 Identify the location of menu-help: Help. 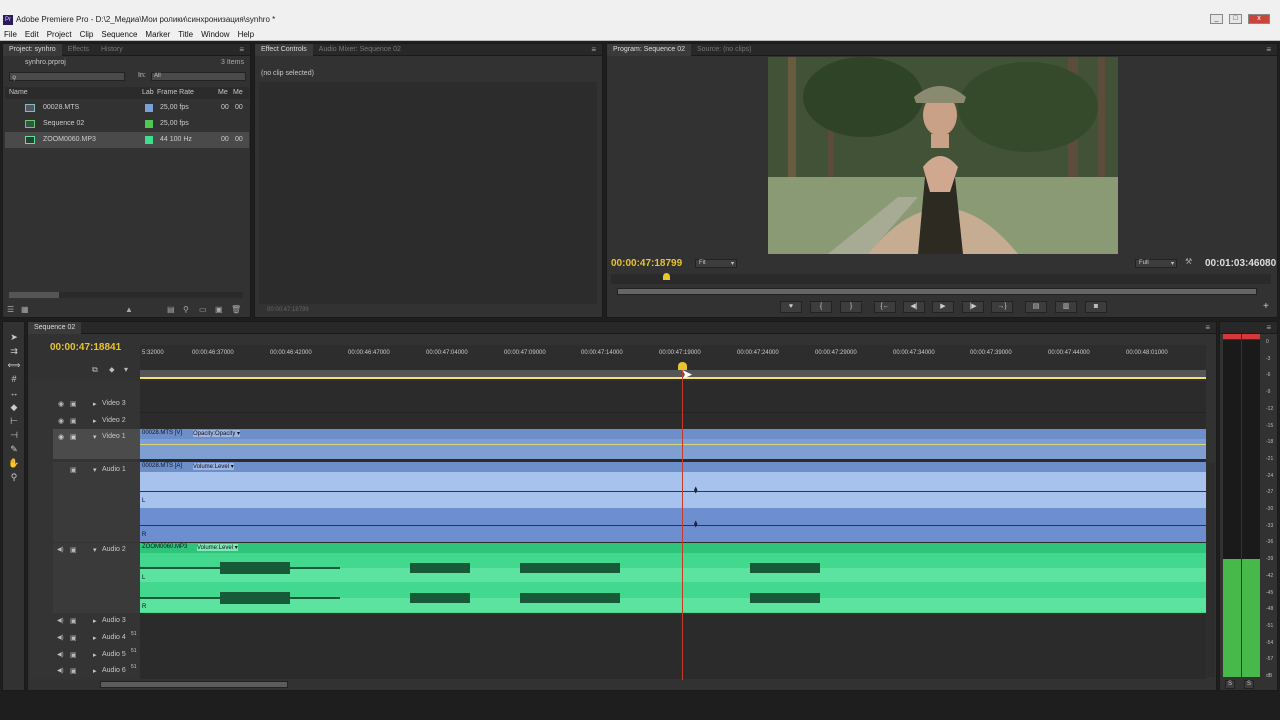
(246, 33).